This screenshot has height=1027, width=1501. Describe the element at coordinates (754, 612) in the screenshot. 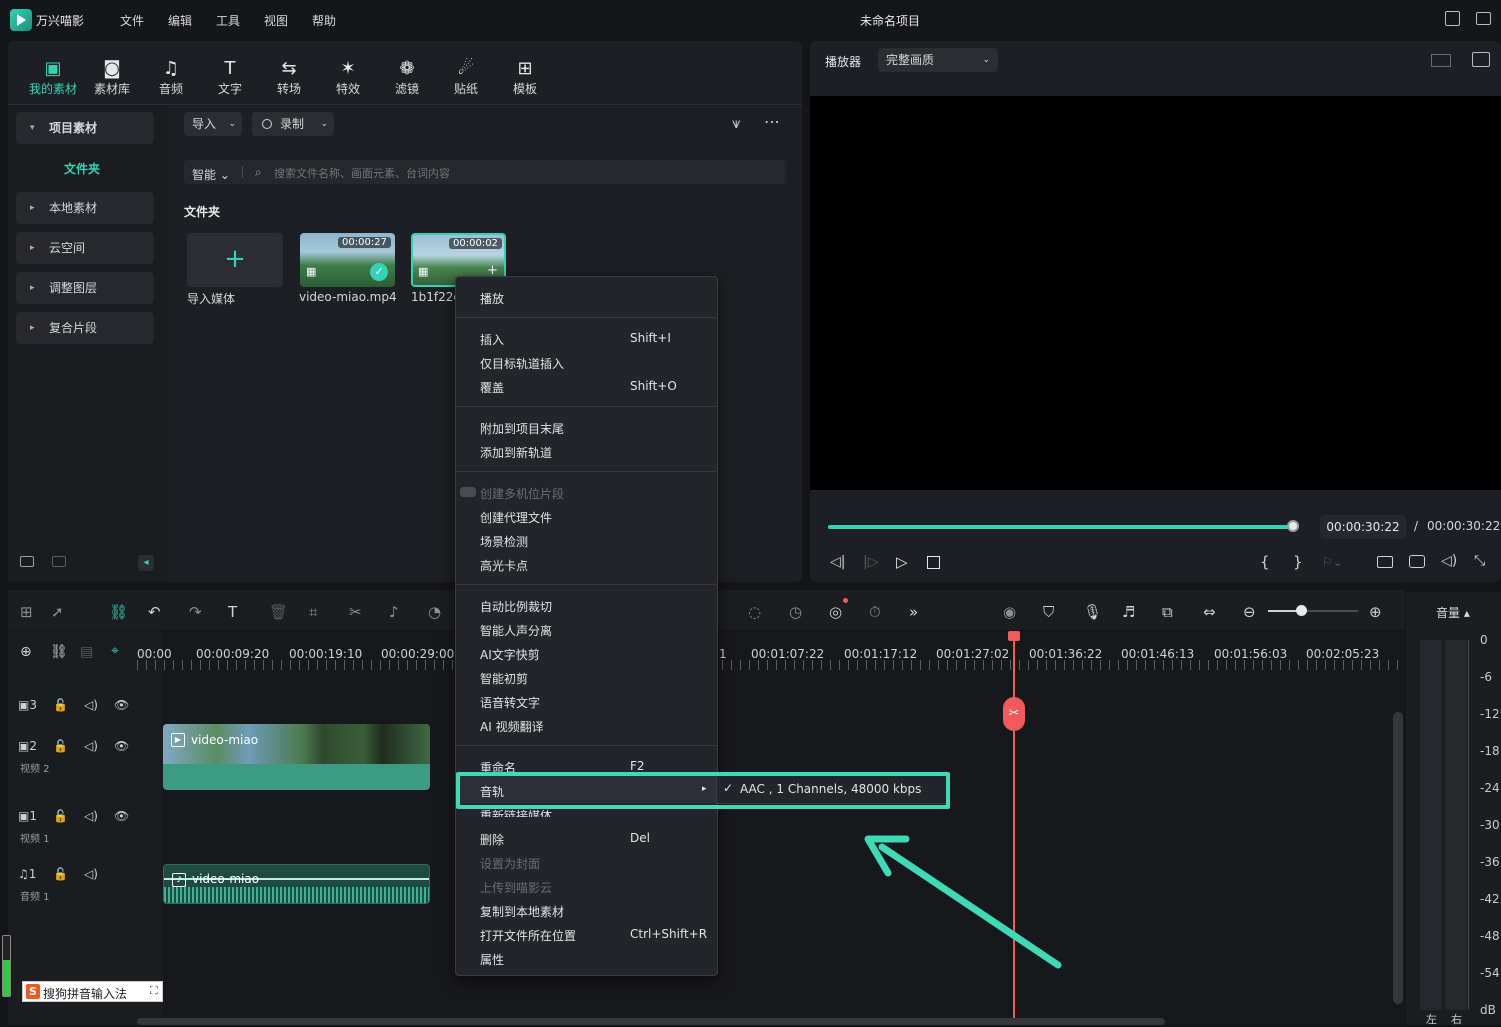

I see `motion-icon: ◌` at that location.